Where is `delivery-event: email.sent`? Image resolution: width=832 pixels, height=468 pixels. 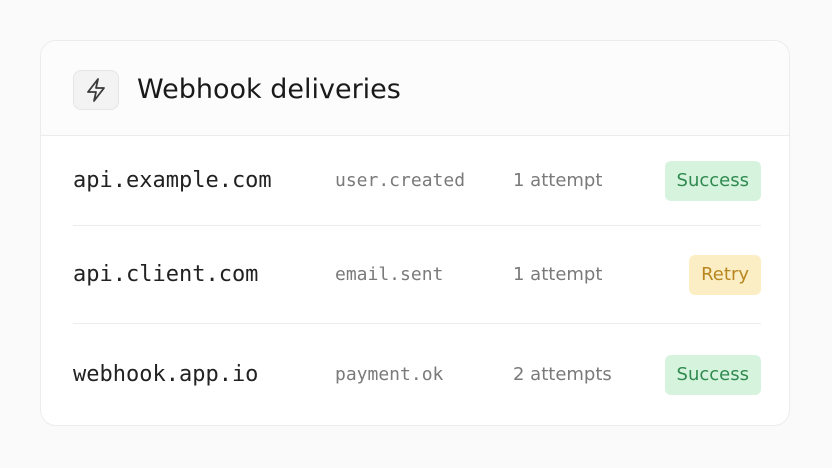
delivery-event: email.sent is located at coordinates (389, 274).